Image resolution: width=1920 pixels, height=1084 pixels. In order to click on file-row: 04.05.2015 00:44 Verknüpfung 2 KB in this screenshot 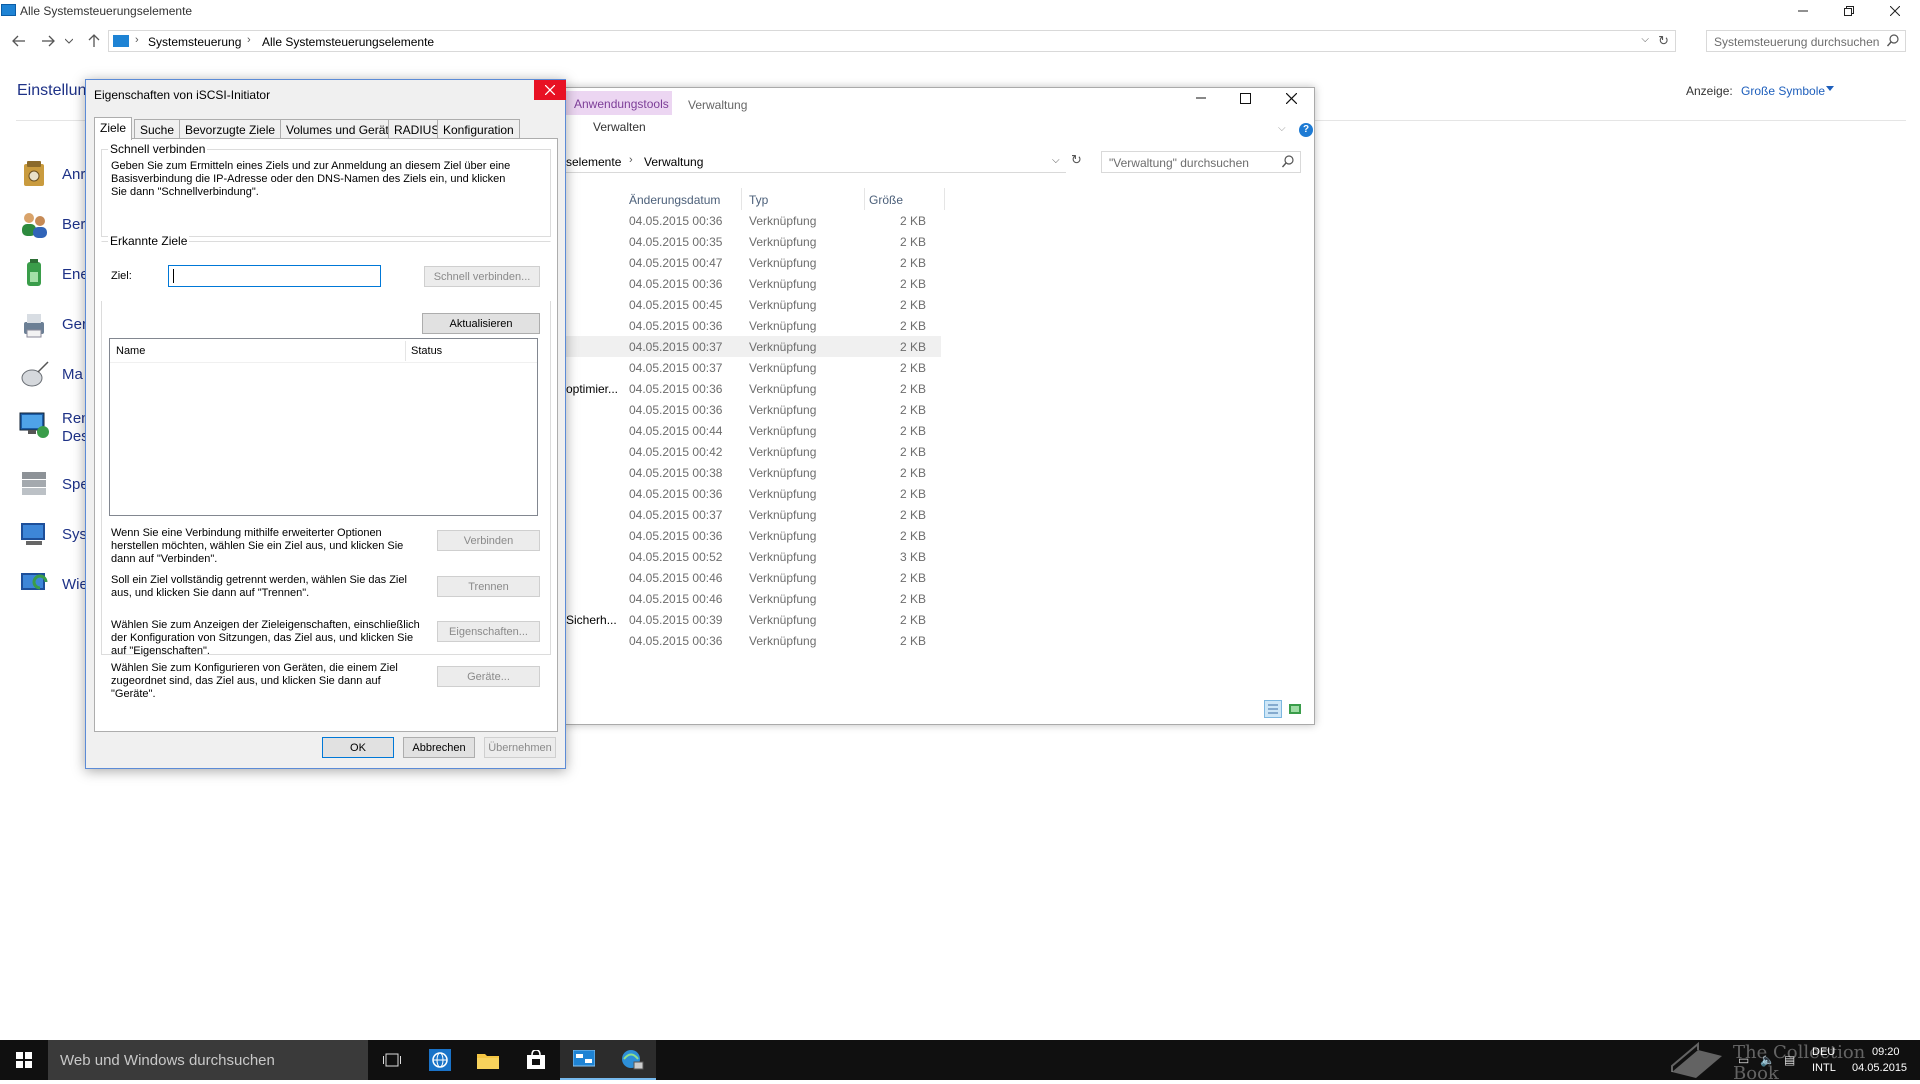, I will do `click(753, 430)`.